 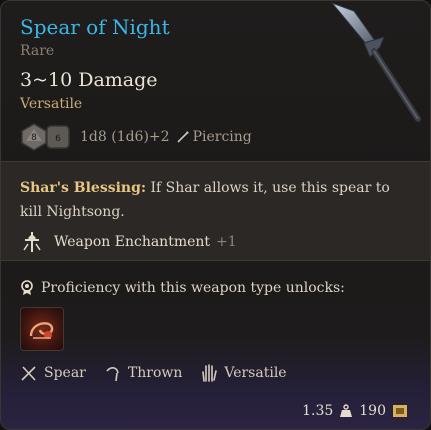 I want to click on enchantment-icon, so click(x=32, y=242).